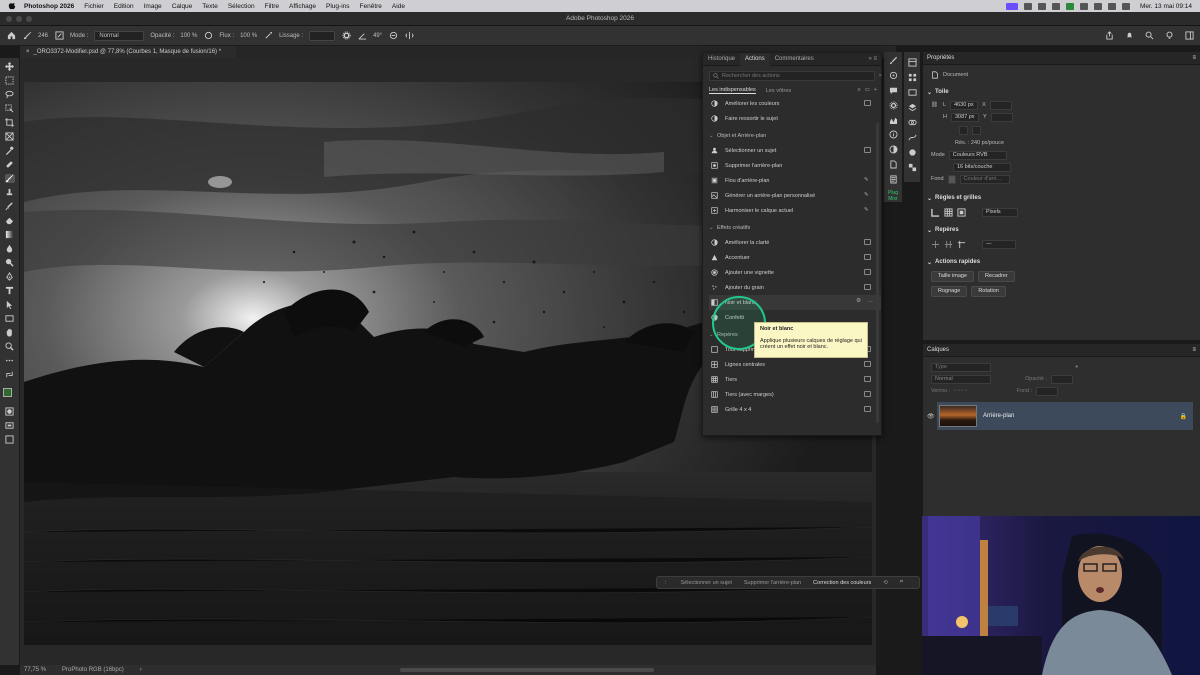  What do you see at coordinates (795, 287) in the screenshot?
I see `action-item: Ajouter du grain` at bounding box center [795, 287].